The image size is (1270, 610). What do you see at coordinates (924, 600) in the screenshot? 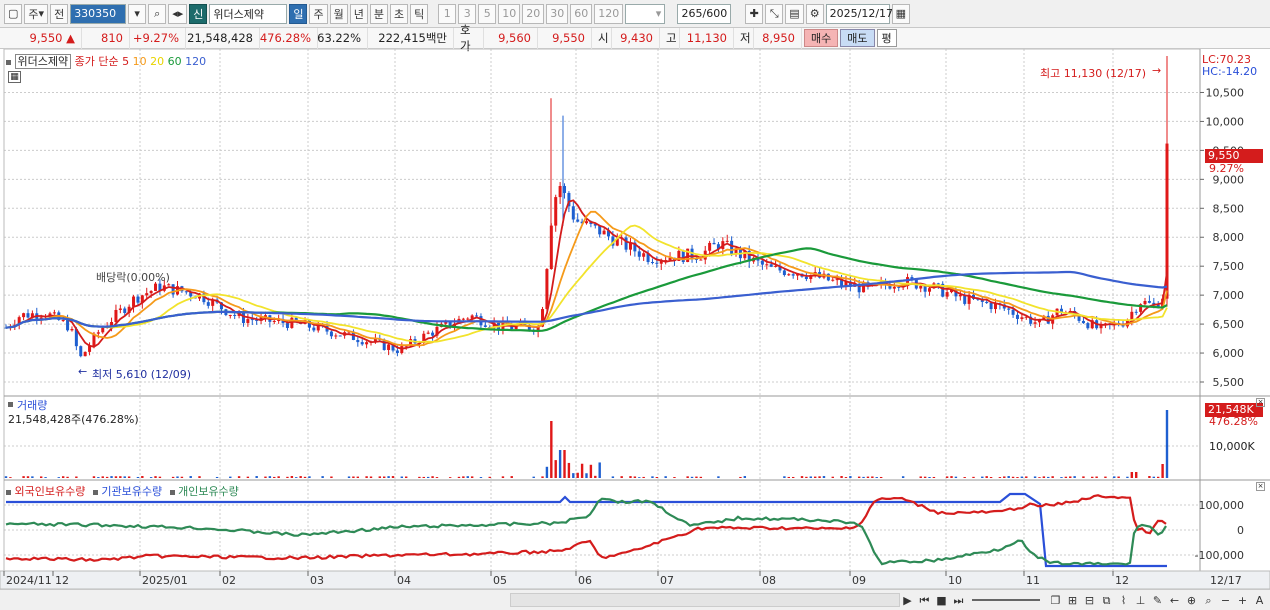
I see `step-back-icon: ⏮` at bounding box center [924, 600].